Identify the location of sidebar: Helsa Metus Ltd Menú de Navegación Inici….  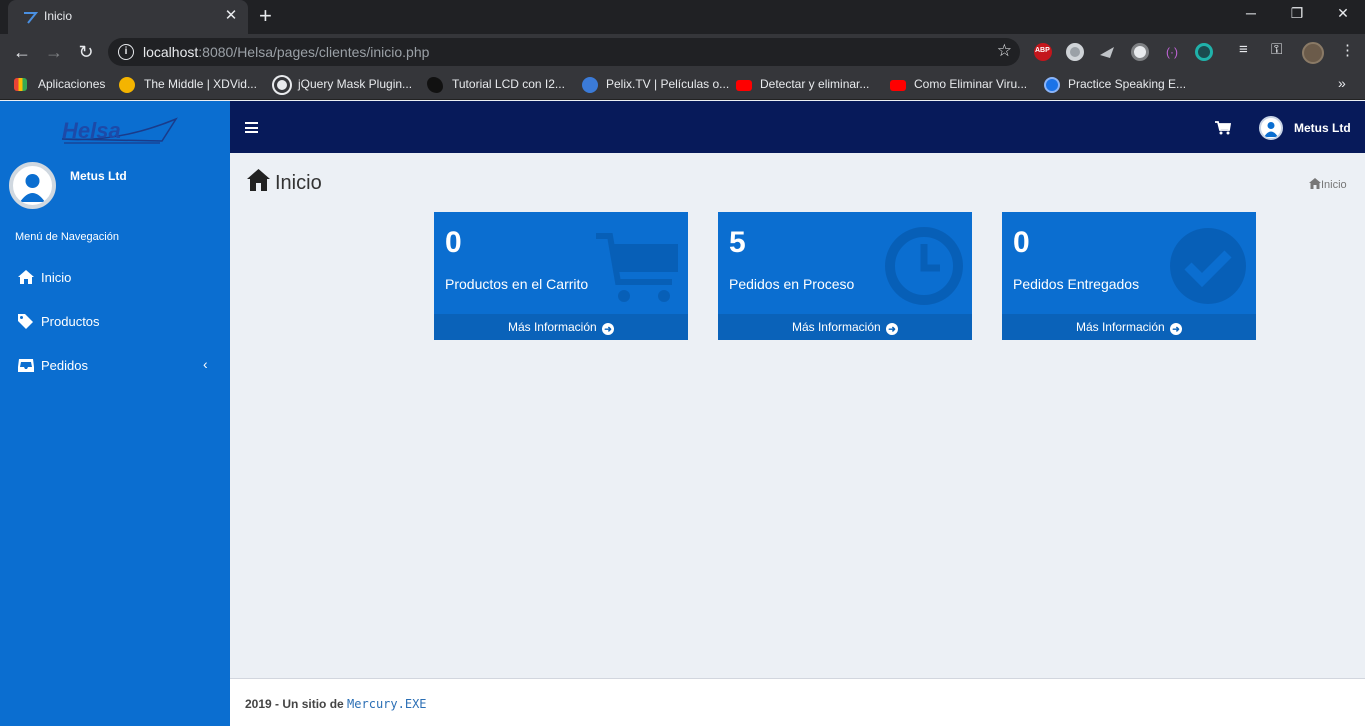
(115, 413).